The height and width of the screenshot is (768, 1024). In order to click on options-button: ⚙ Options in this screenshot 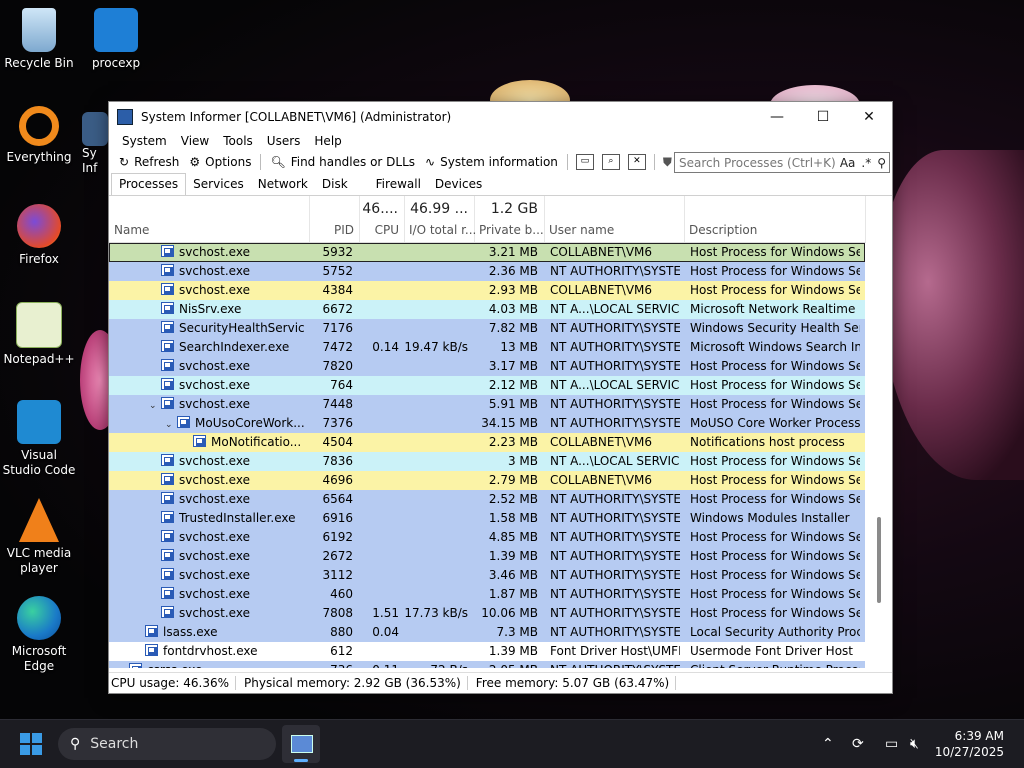, I will do `click(220, 162)`.